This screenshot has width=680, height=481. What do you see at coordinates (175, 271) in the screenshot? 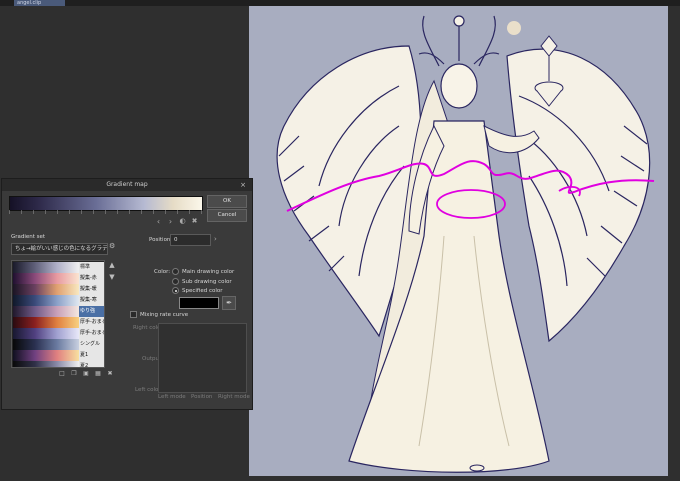
I see `main-color-radio` at bounding box center [175, 271].